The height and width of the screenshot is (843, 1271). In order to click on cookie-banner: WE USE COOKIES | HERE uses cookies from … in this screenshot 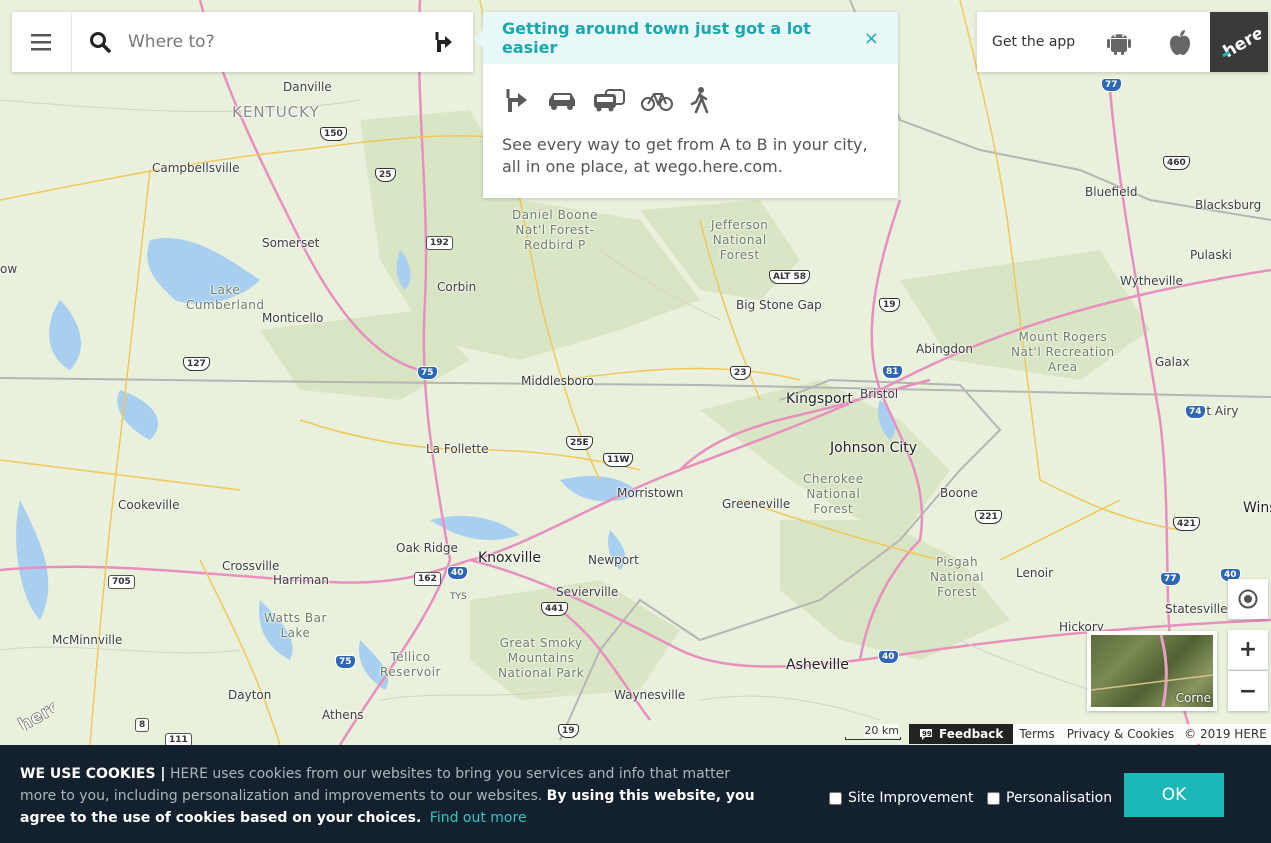, I will do `click(635, 794)`.